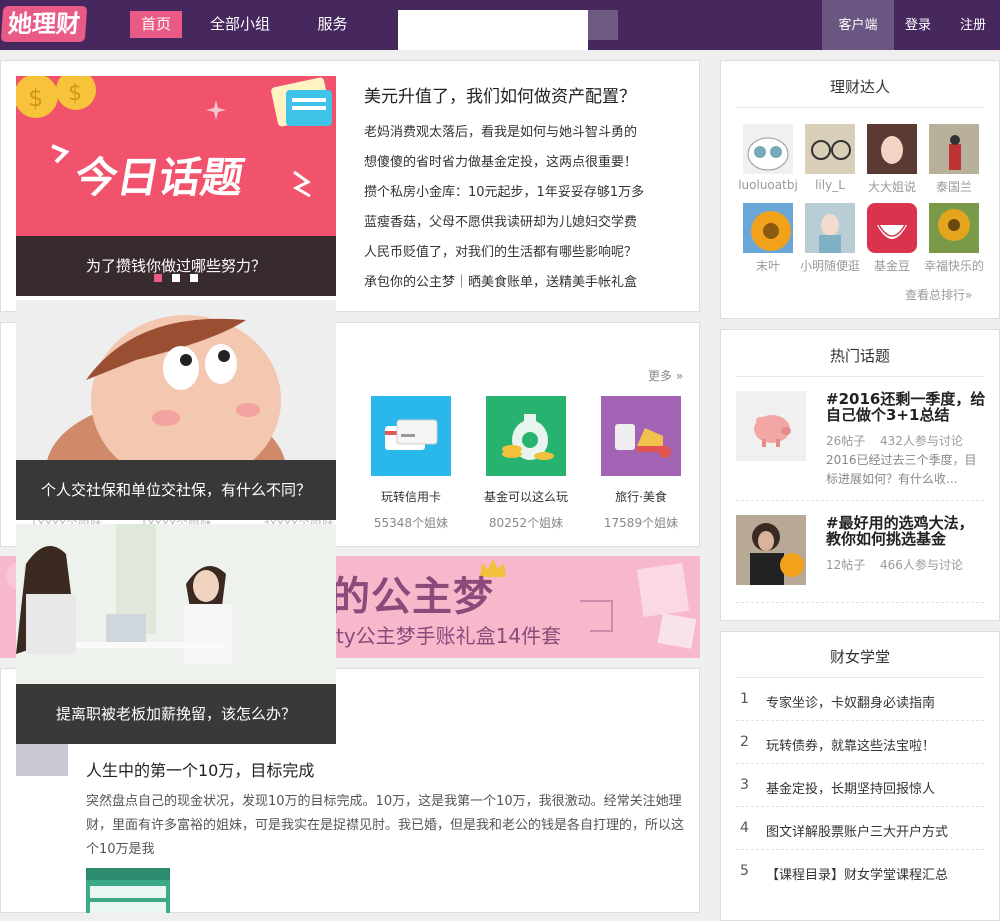 The height and width of the screenshot is (921, 1000). I want to click on register-link: 注册, so click(978, 25).